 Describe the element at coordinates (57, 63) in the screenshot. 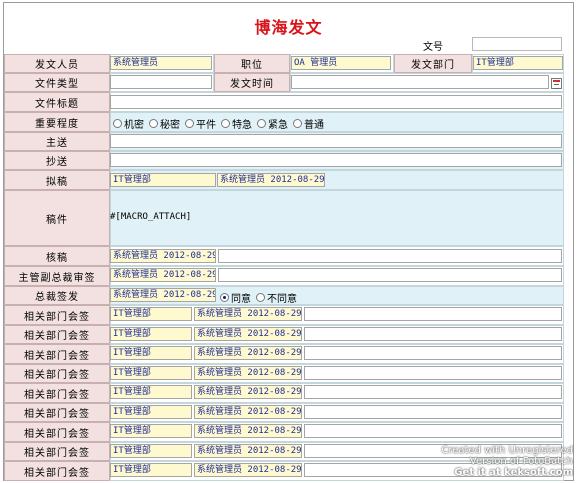

I see `author-label: 发文人员` at that location.